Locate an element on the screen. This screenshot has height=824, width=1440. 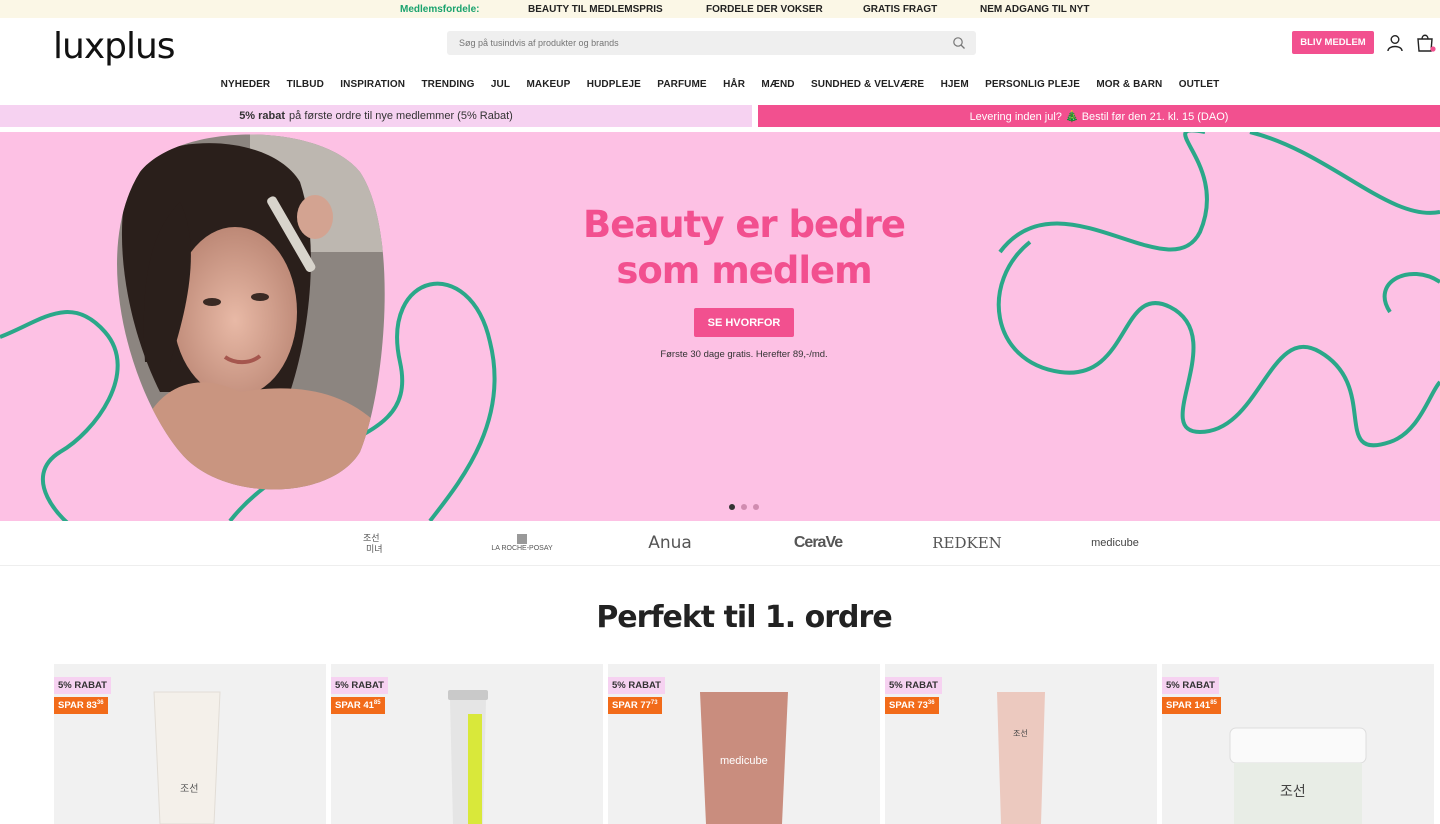
hero-model-photo is located at coordinates (251, 312).